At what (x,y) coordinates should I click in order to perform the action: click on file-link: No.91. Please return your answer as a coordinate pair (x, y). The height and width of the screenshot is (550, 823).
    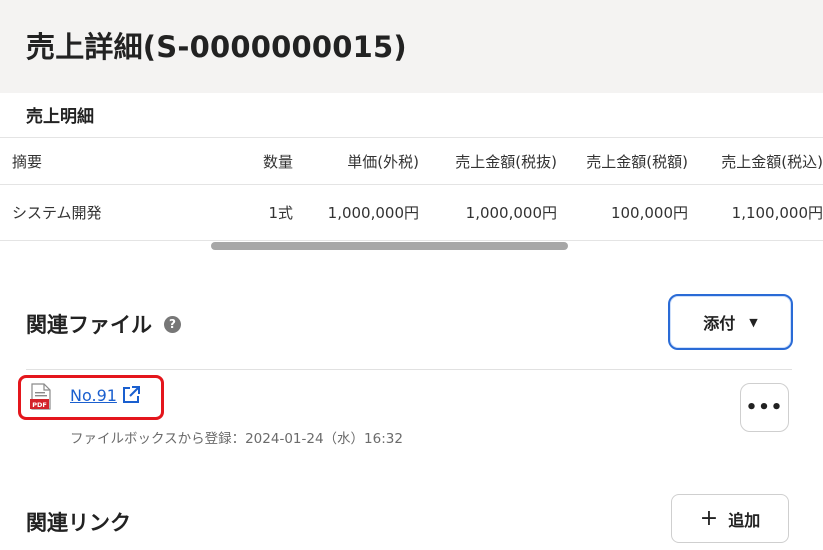
    Looking at the image, I should click on (105, 395).